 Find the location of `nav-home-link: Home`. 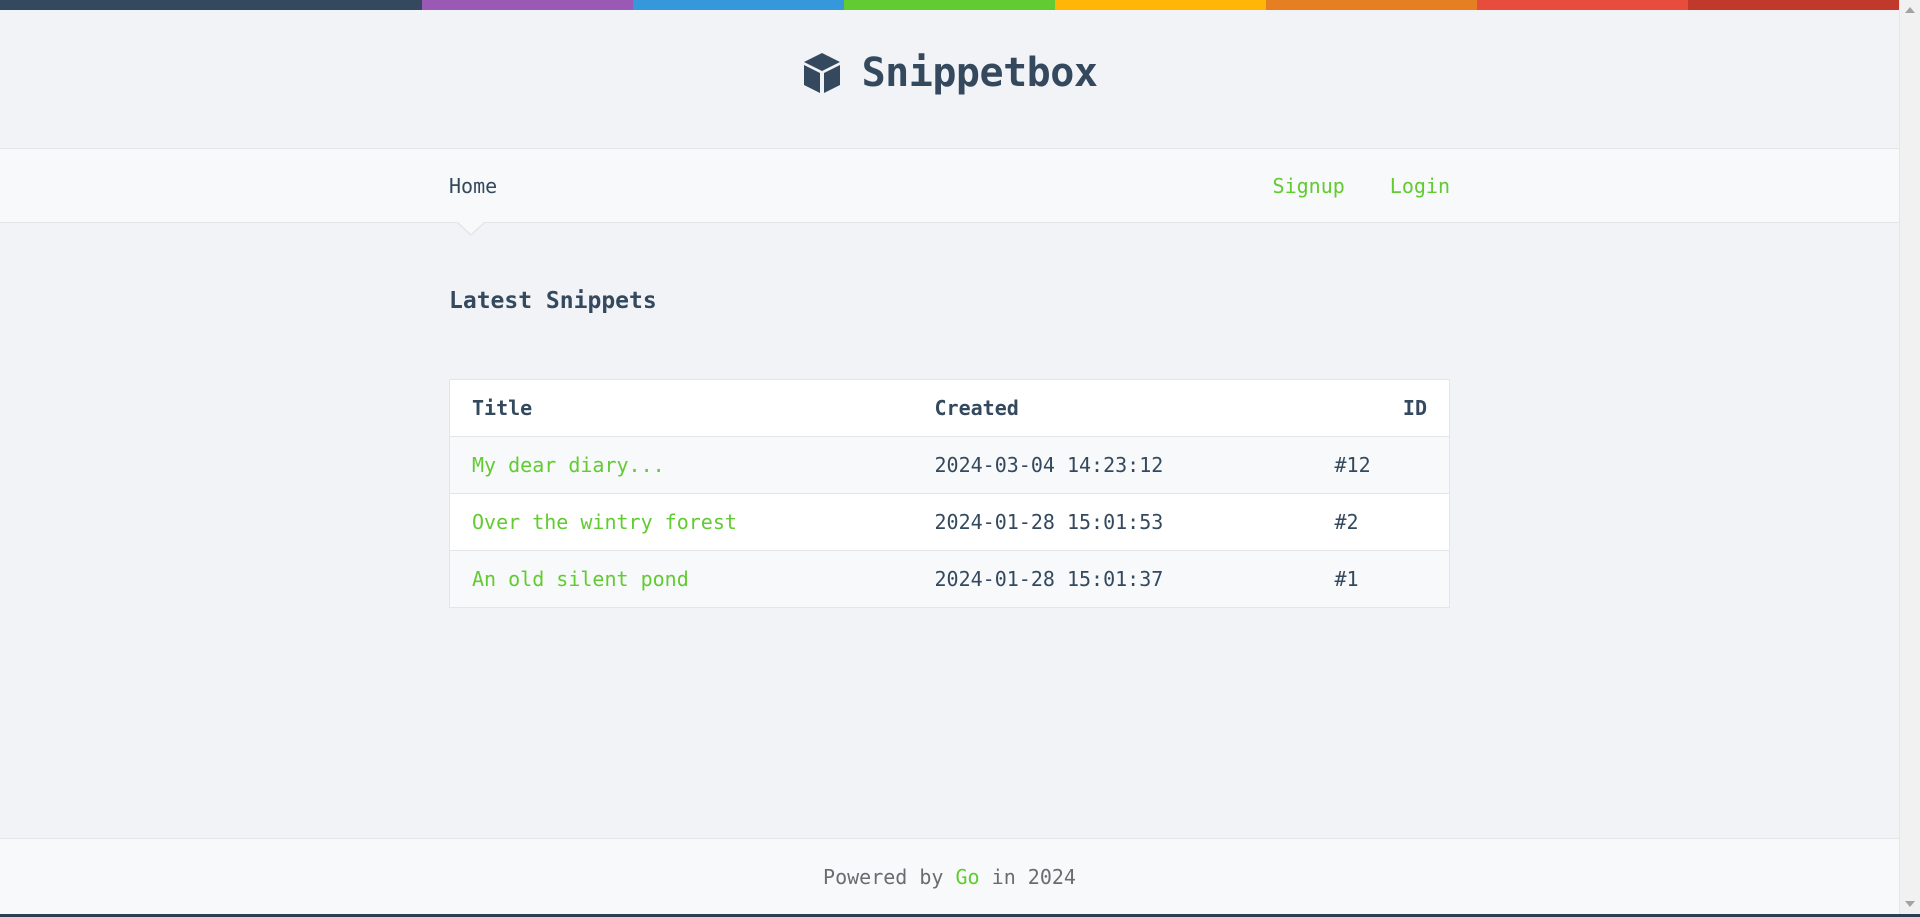

nav-home-link: Home is located at coordinates (473, 186).